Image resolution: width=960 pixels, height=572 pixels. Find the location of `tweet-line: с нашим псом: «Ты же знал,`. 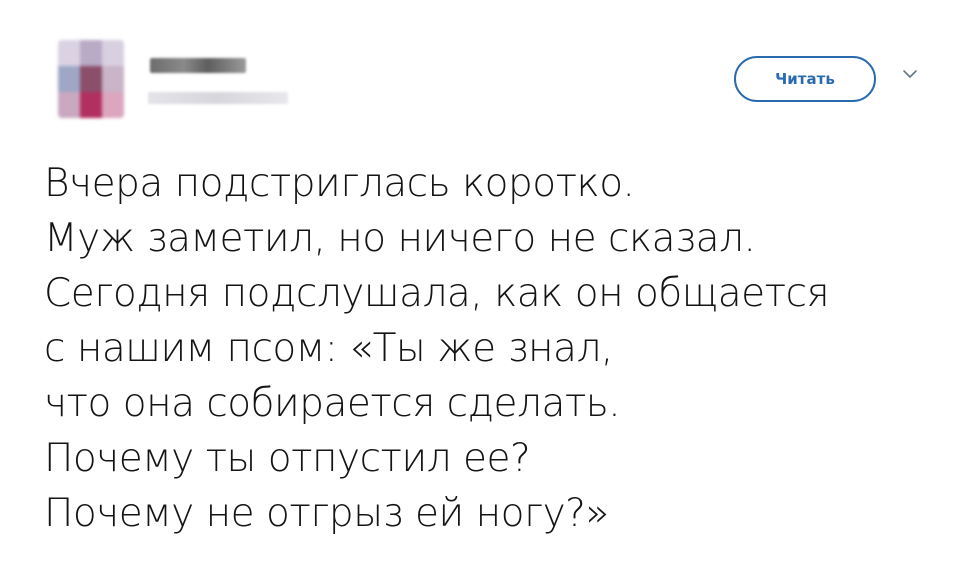

tweet-line: с нашим псом: «Ты же знал, is located at coordinates (328, 348).